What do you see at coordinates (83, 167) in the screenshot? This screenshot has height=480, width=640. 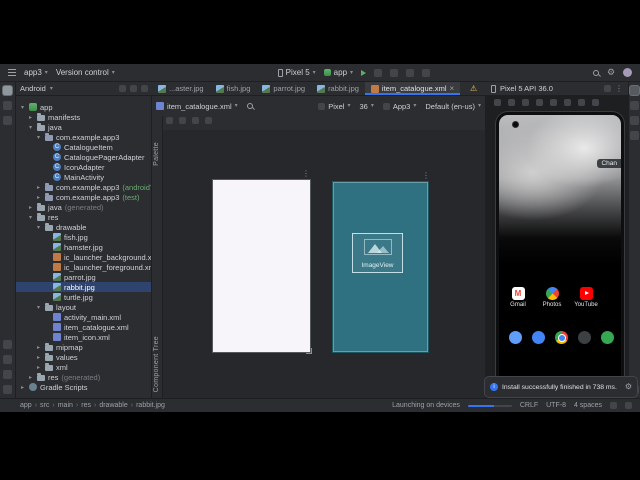 I see `tree-item-iconadapter: IconAdapter` at bounding box center [83, 167].